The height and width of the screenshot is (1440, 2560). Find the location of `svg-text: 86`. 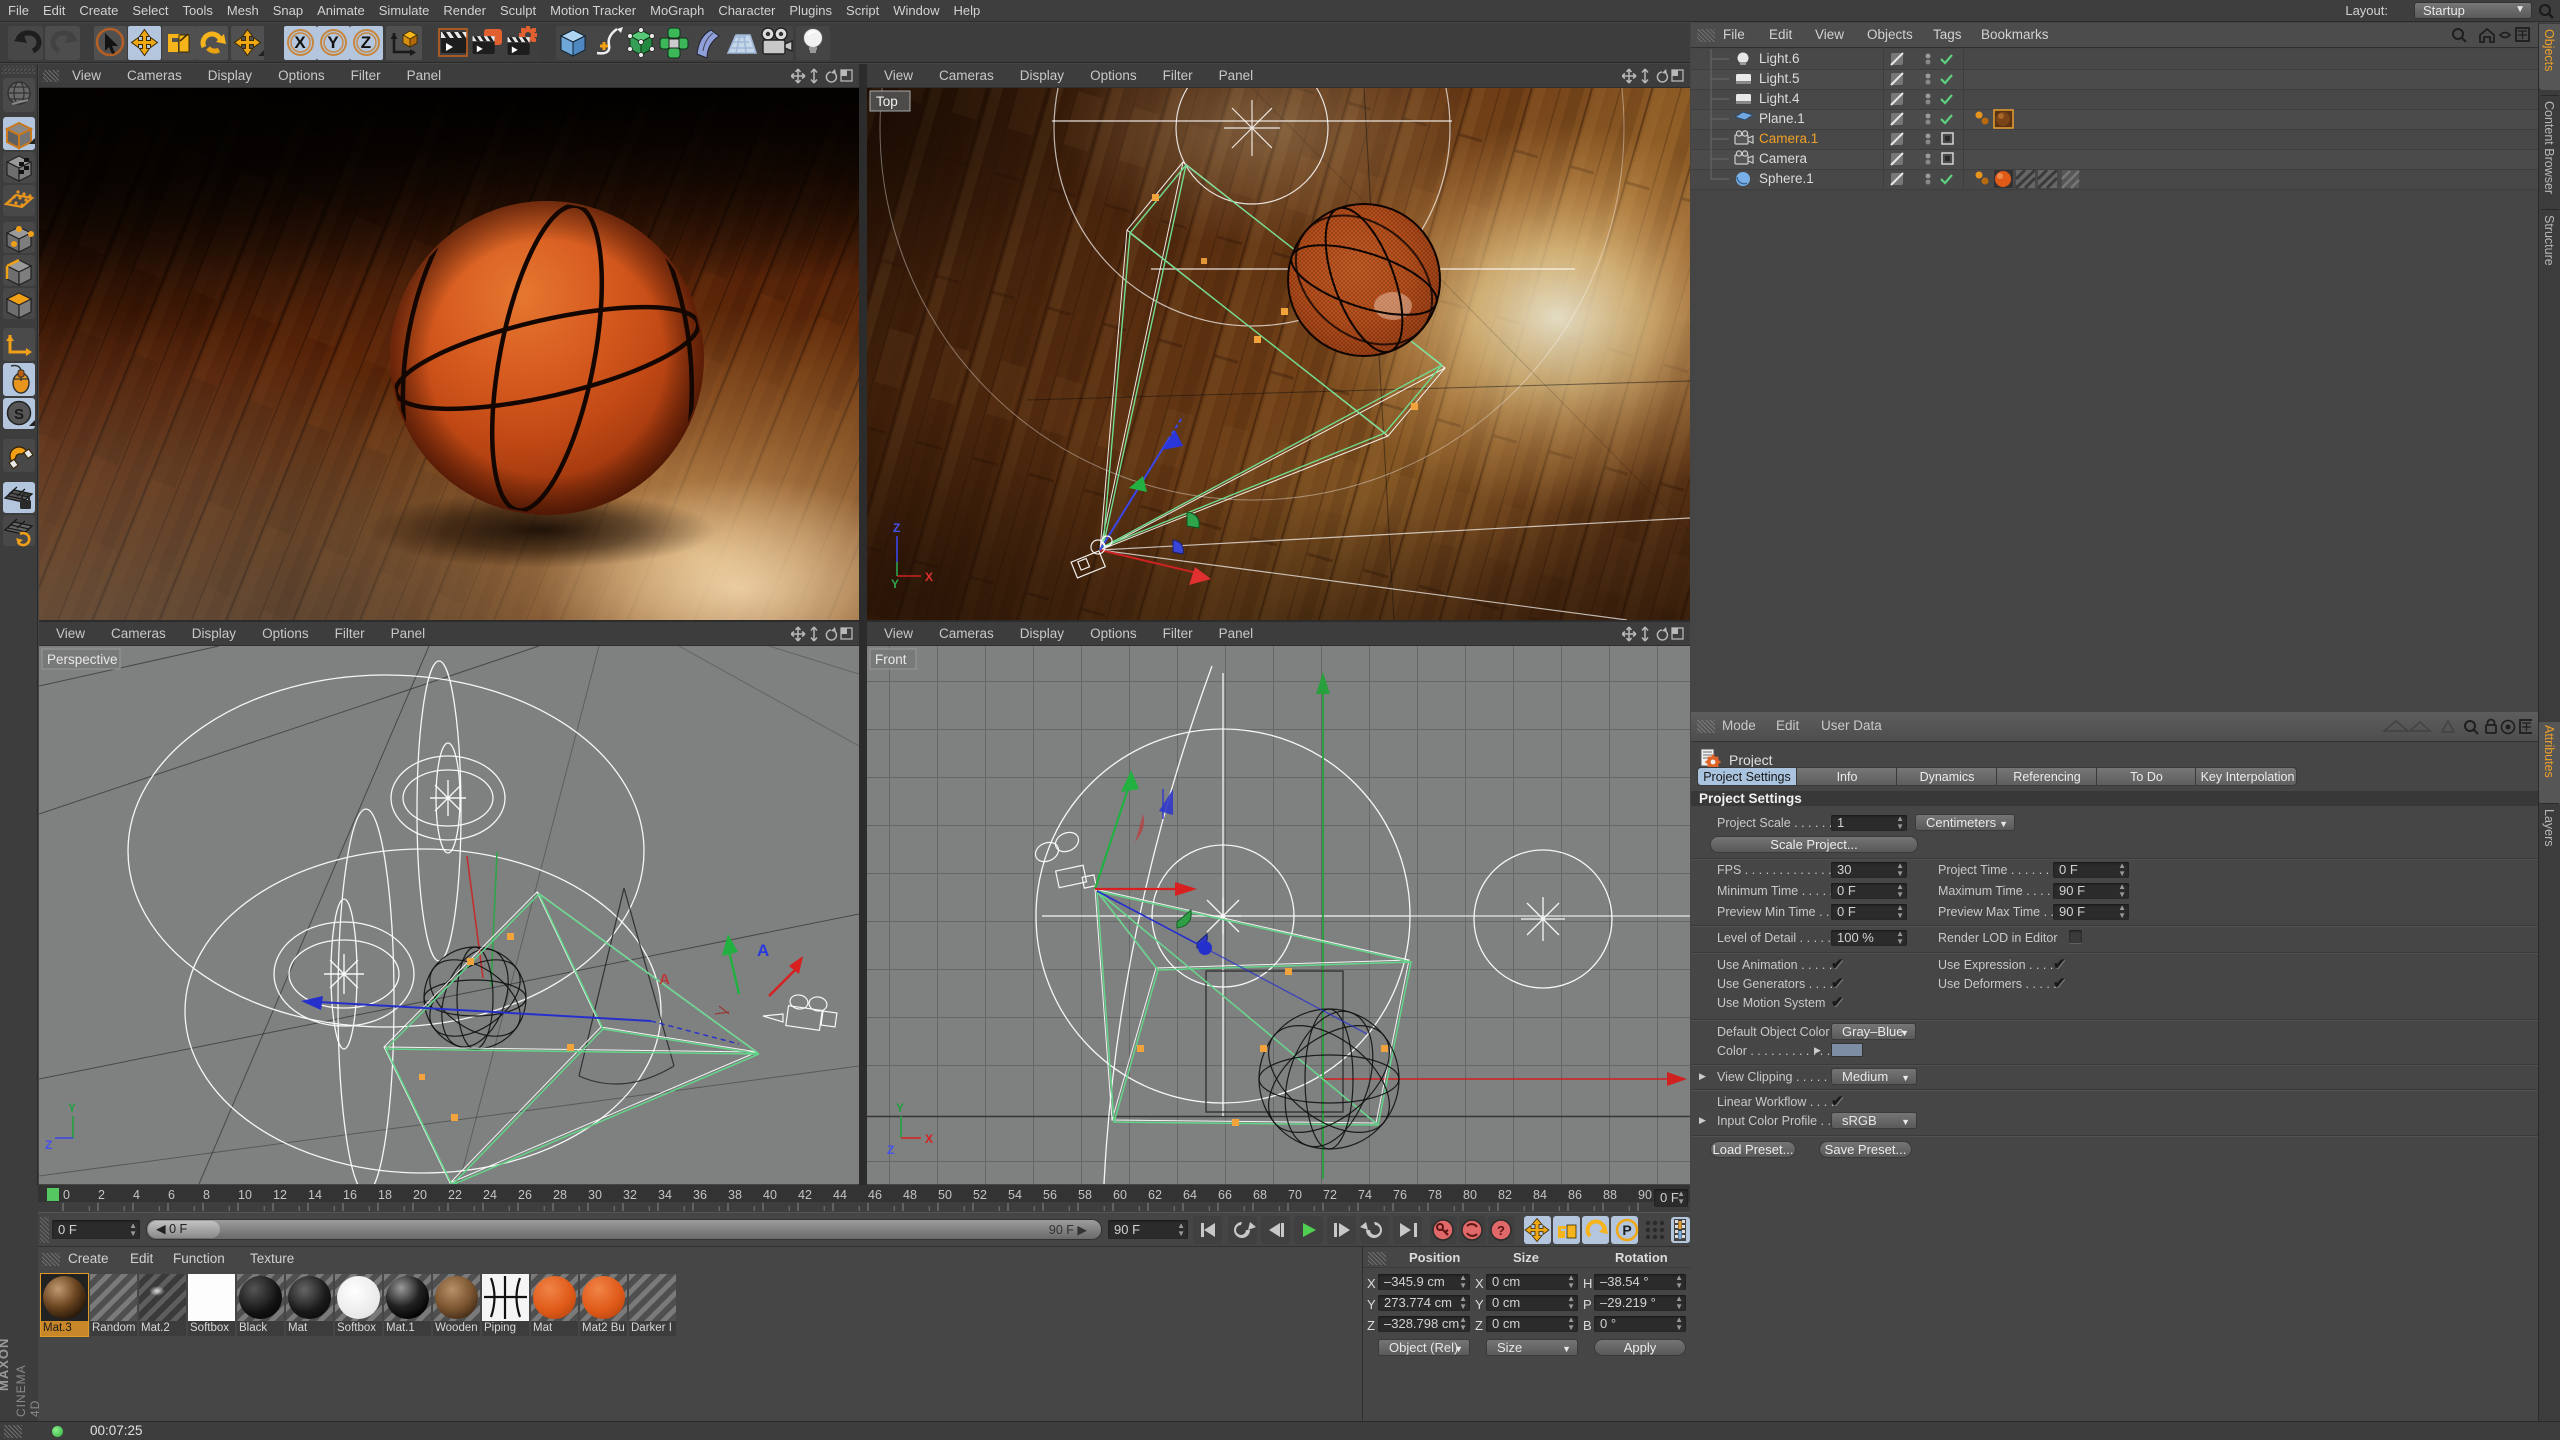

svg-text: 86 is located at coordinates (1575, 1195).